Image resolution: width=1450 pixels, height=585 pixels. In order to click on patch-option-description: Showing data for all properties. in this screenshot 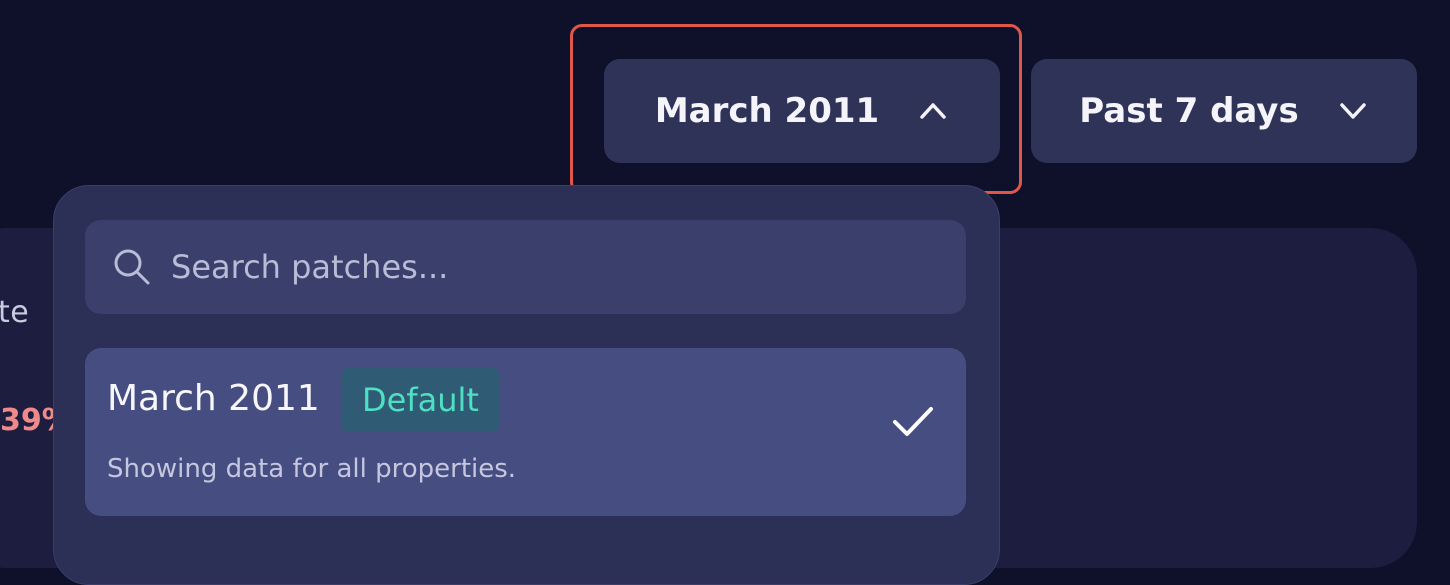, I will do `click(312, 469)`.